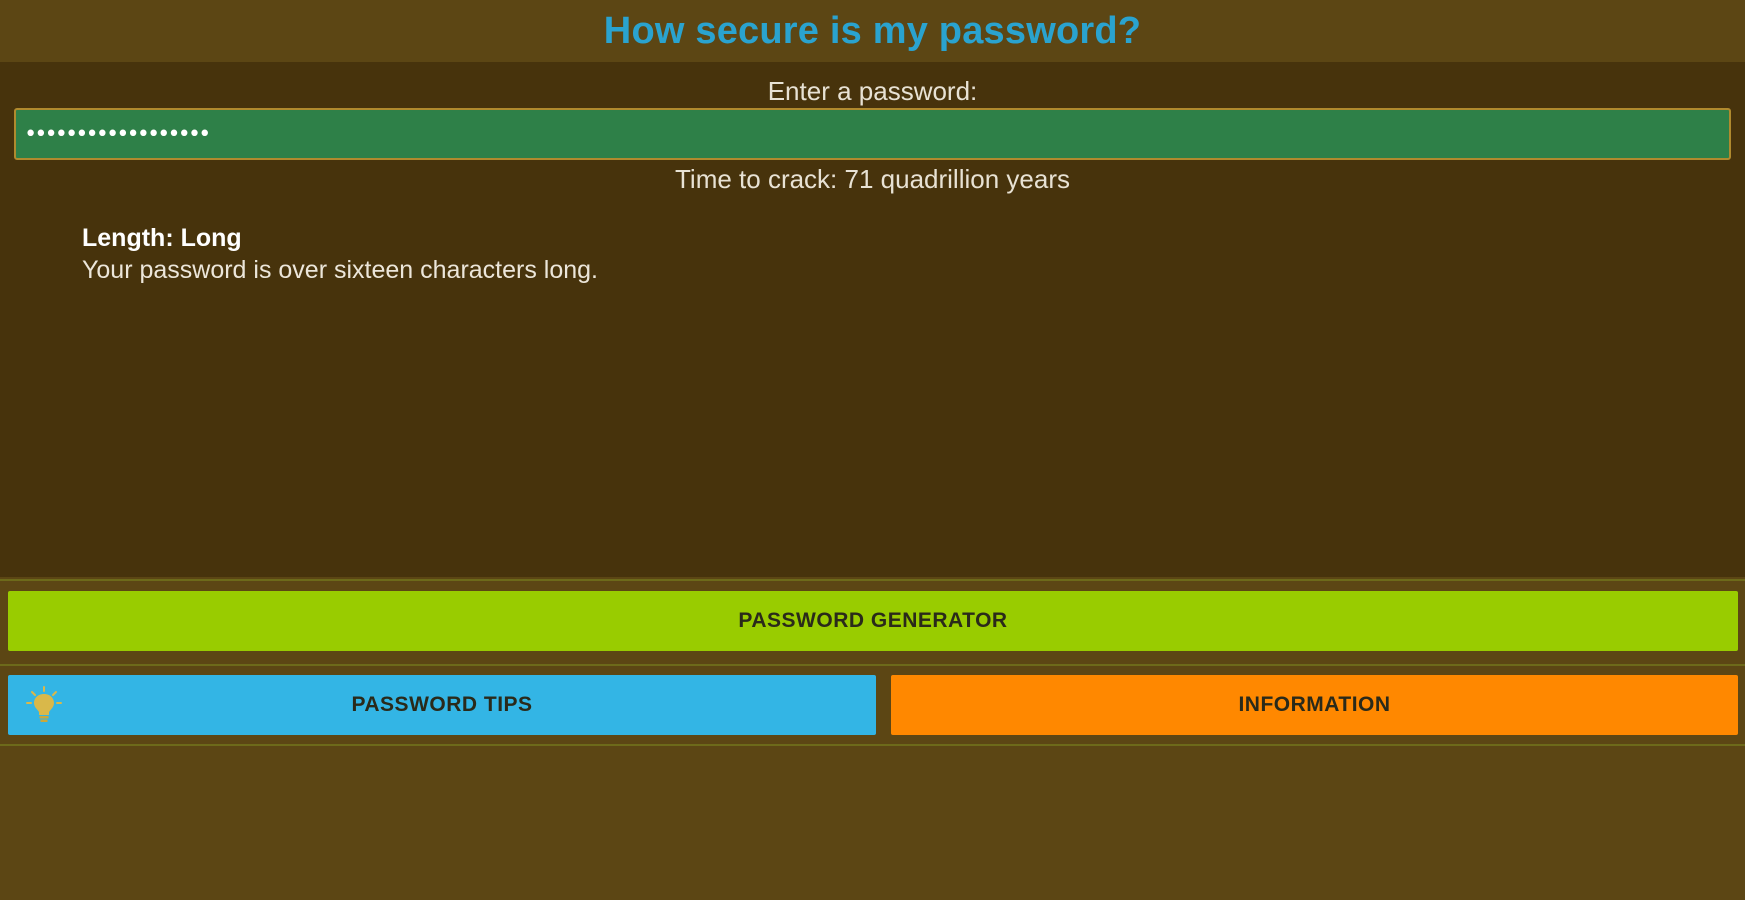  I want to click on password-generator-label: PASSWORD GENERATOR, so click(873, 620).